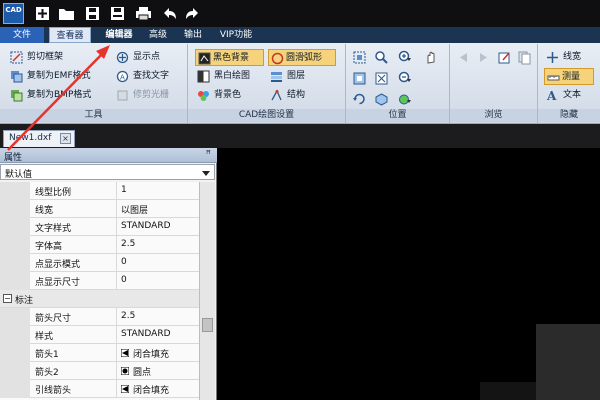  What do you see at coordinates (99, 299) in the screenshot?
I see `property-category-dimension: − 标注` at bounding box center [99, 299].